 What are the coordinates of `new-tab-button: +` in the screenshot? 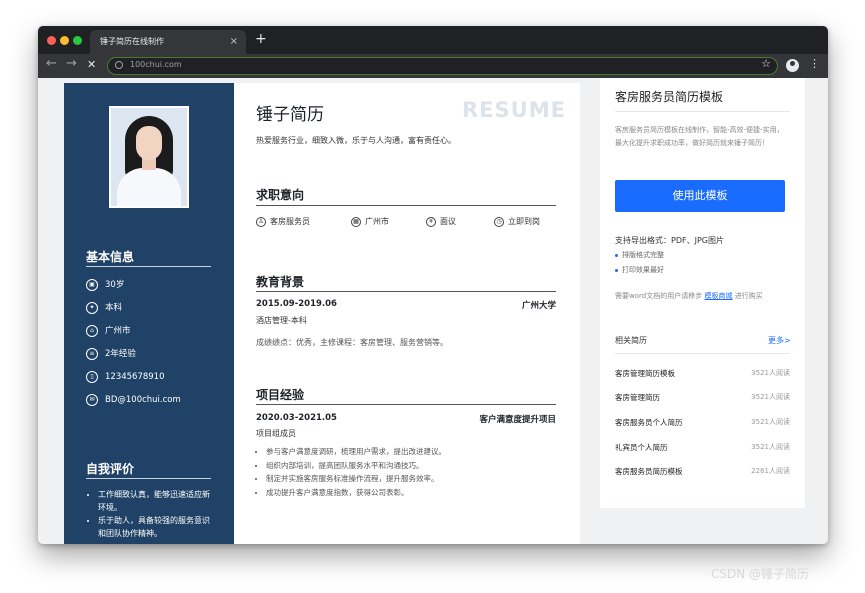 It's located at (261, 39).